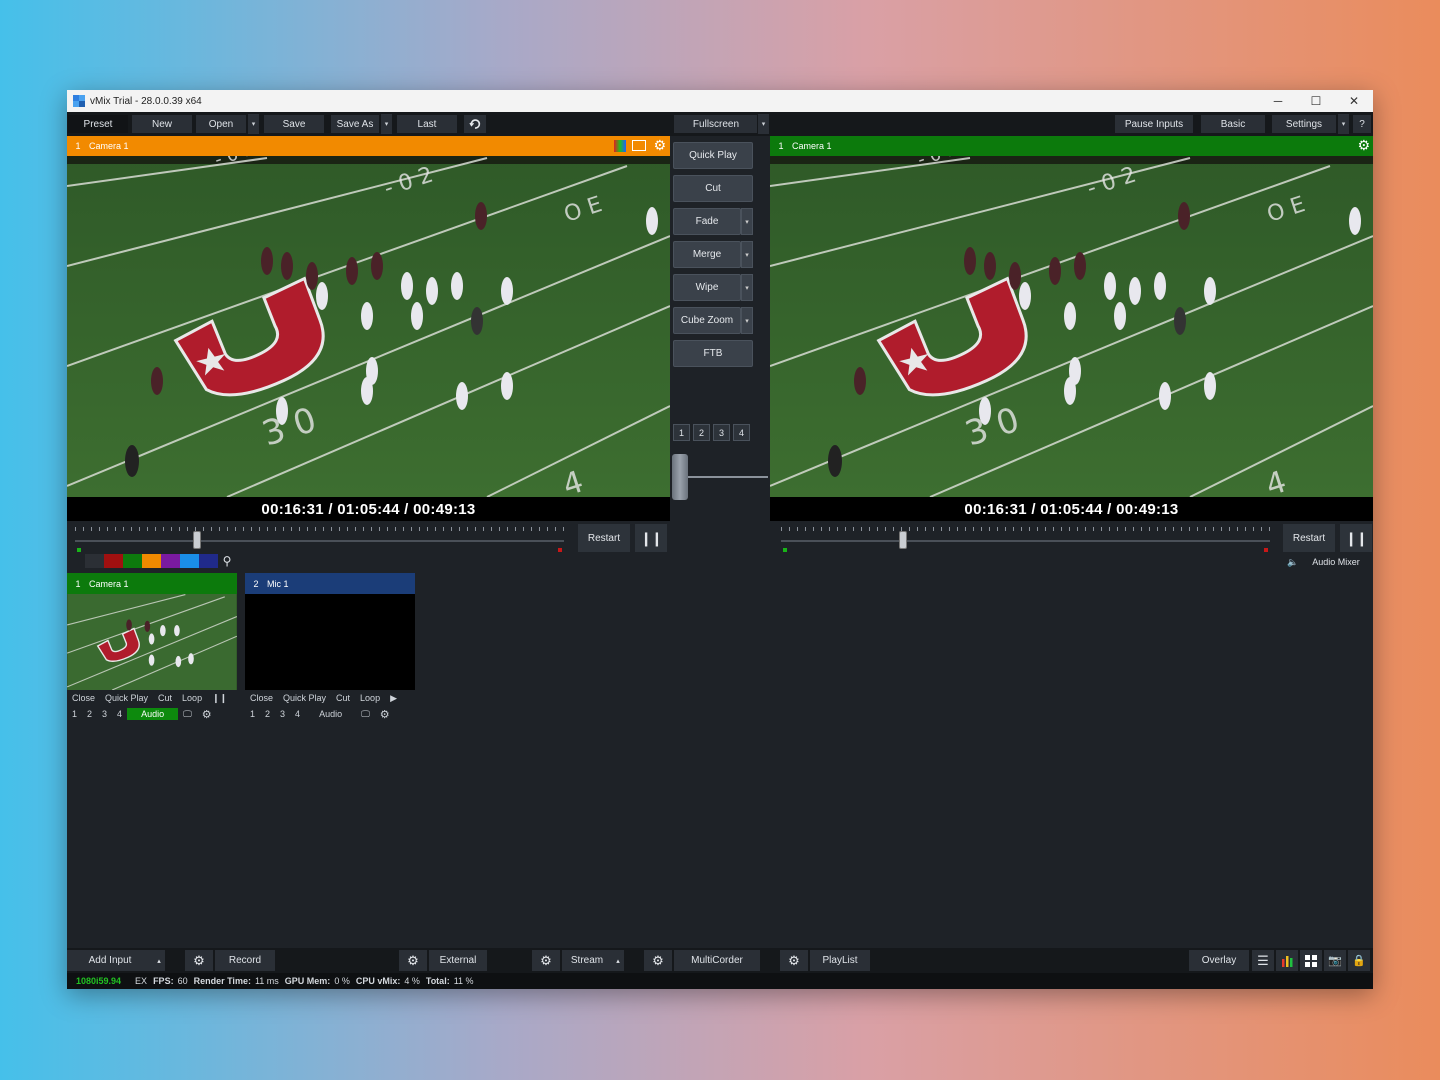 The width and height of the screenshot is (1440, 1080). What do you see at coordinates (221, 124) in the screenshot?
I see `open-button: Open` at bounding box center [221, 124].